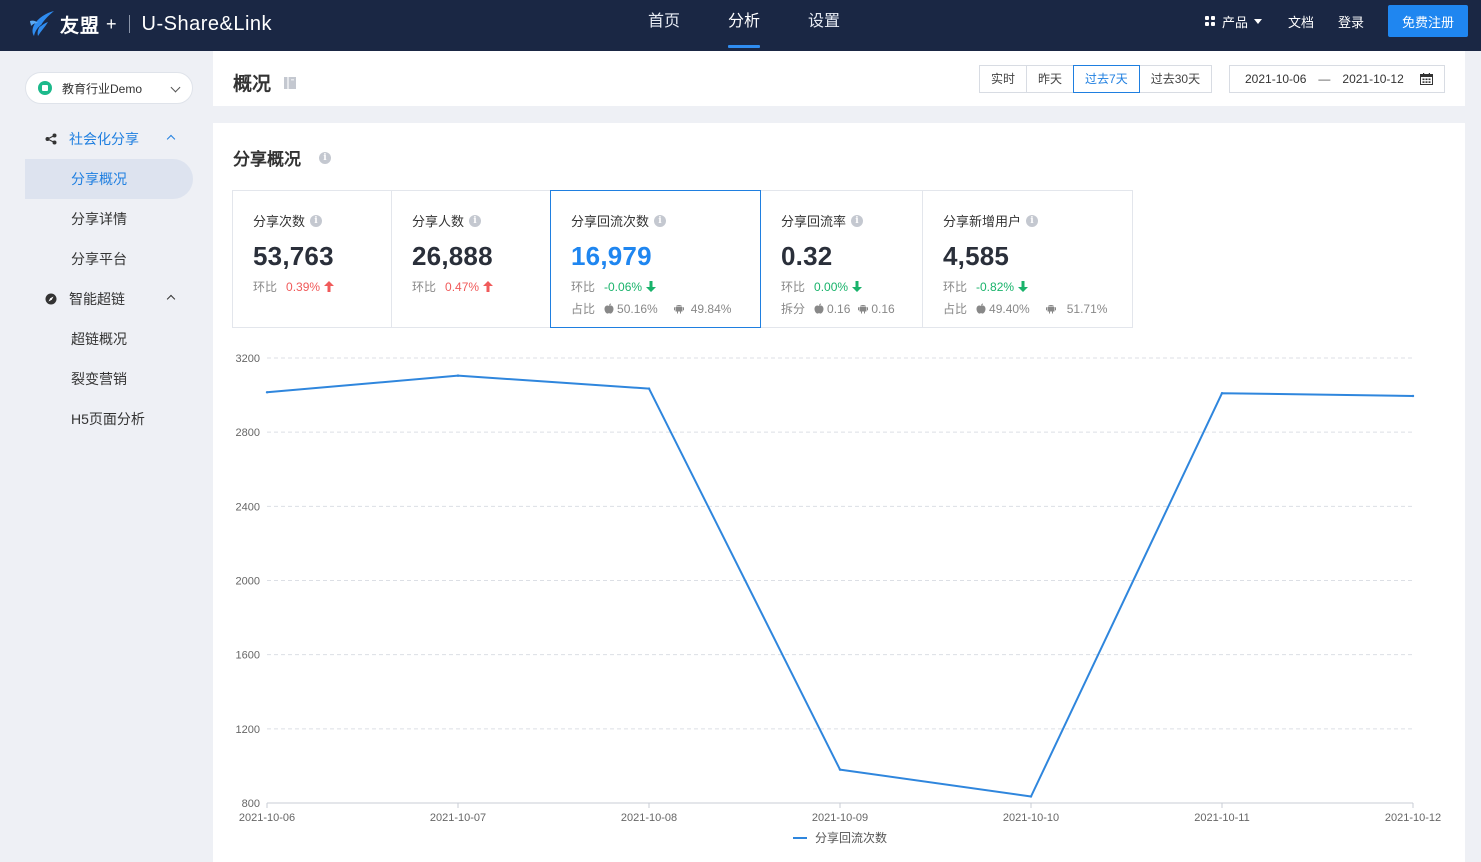 The image size is (1481, 862). I want to click on metric-change-row: 环比 0.39%, so click(322, 286).